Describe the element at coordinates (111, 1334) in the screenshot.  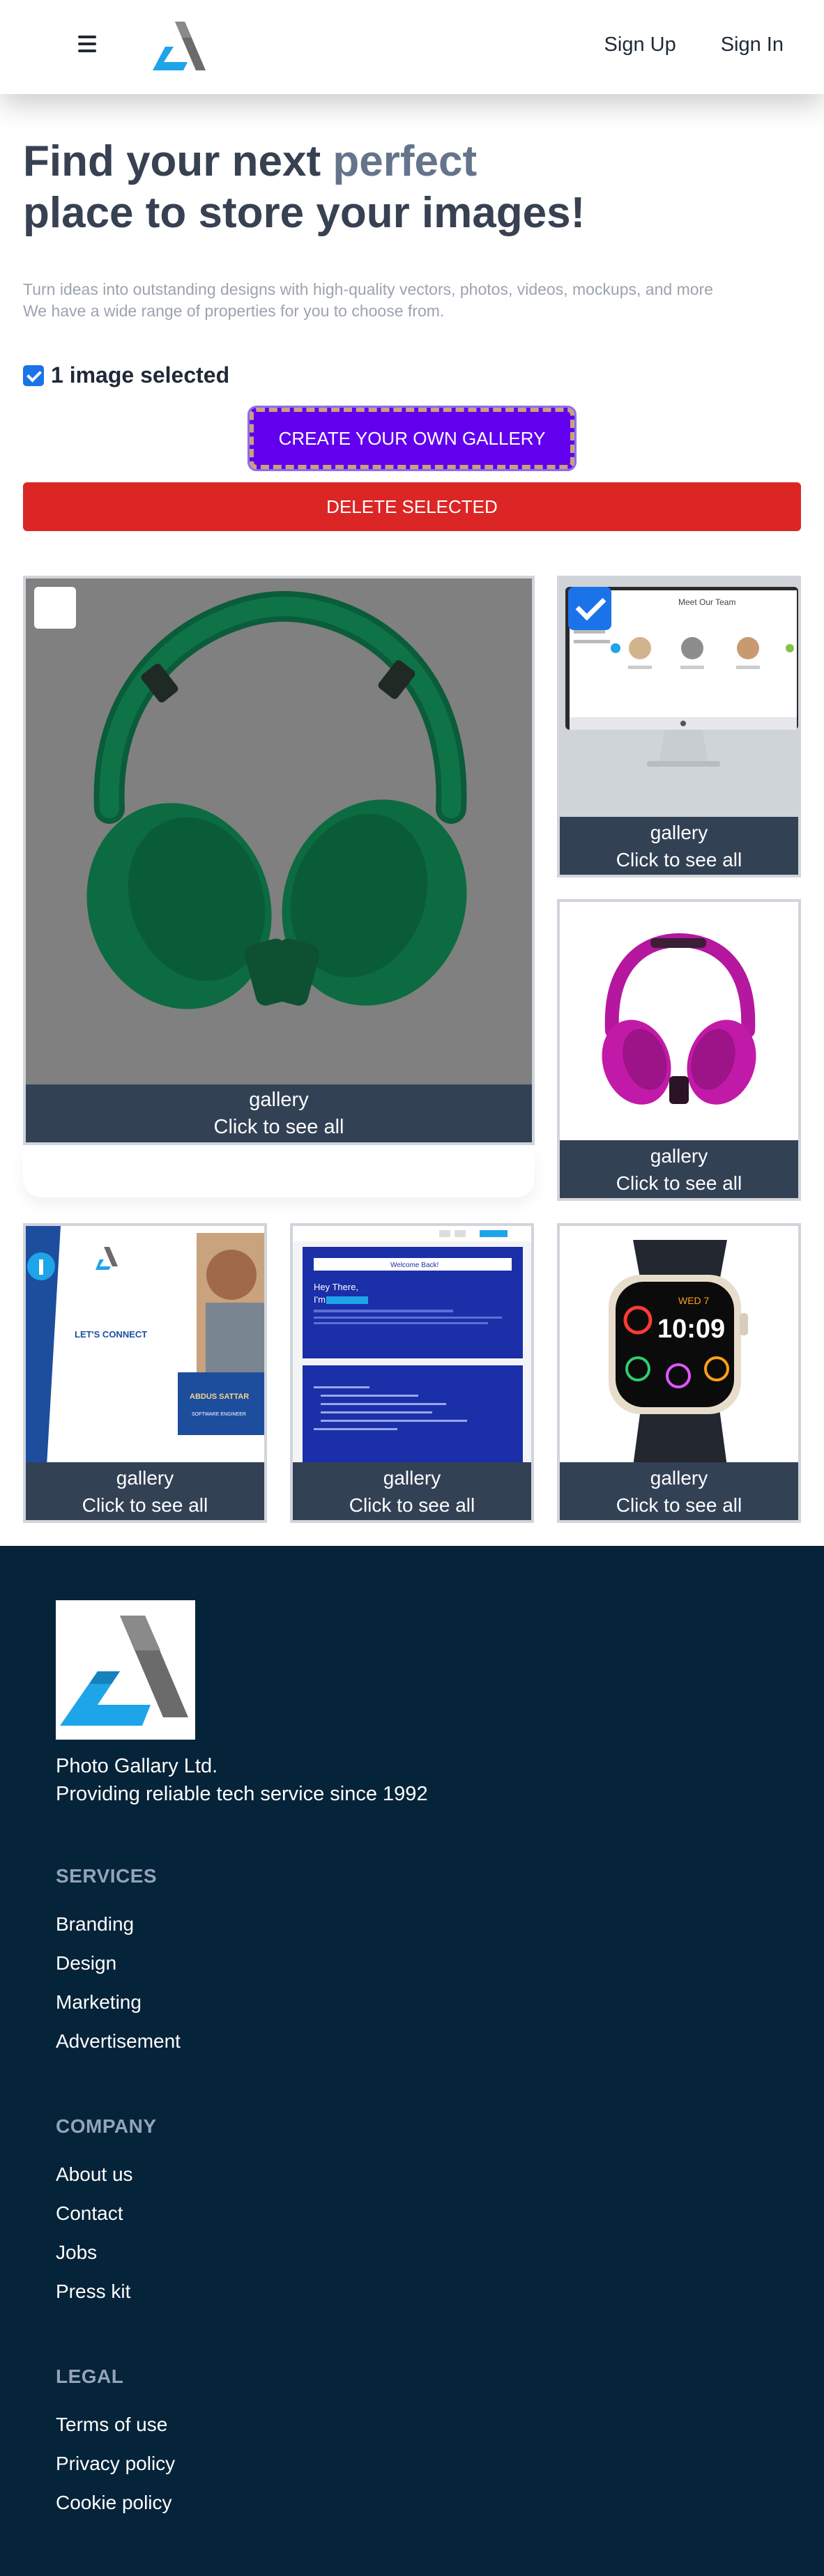
I see `card-headline: LET'S CONNECT` at that location.